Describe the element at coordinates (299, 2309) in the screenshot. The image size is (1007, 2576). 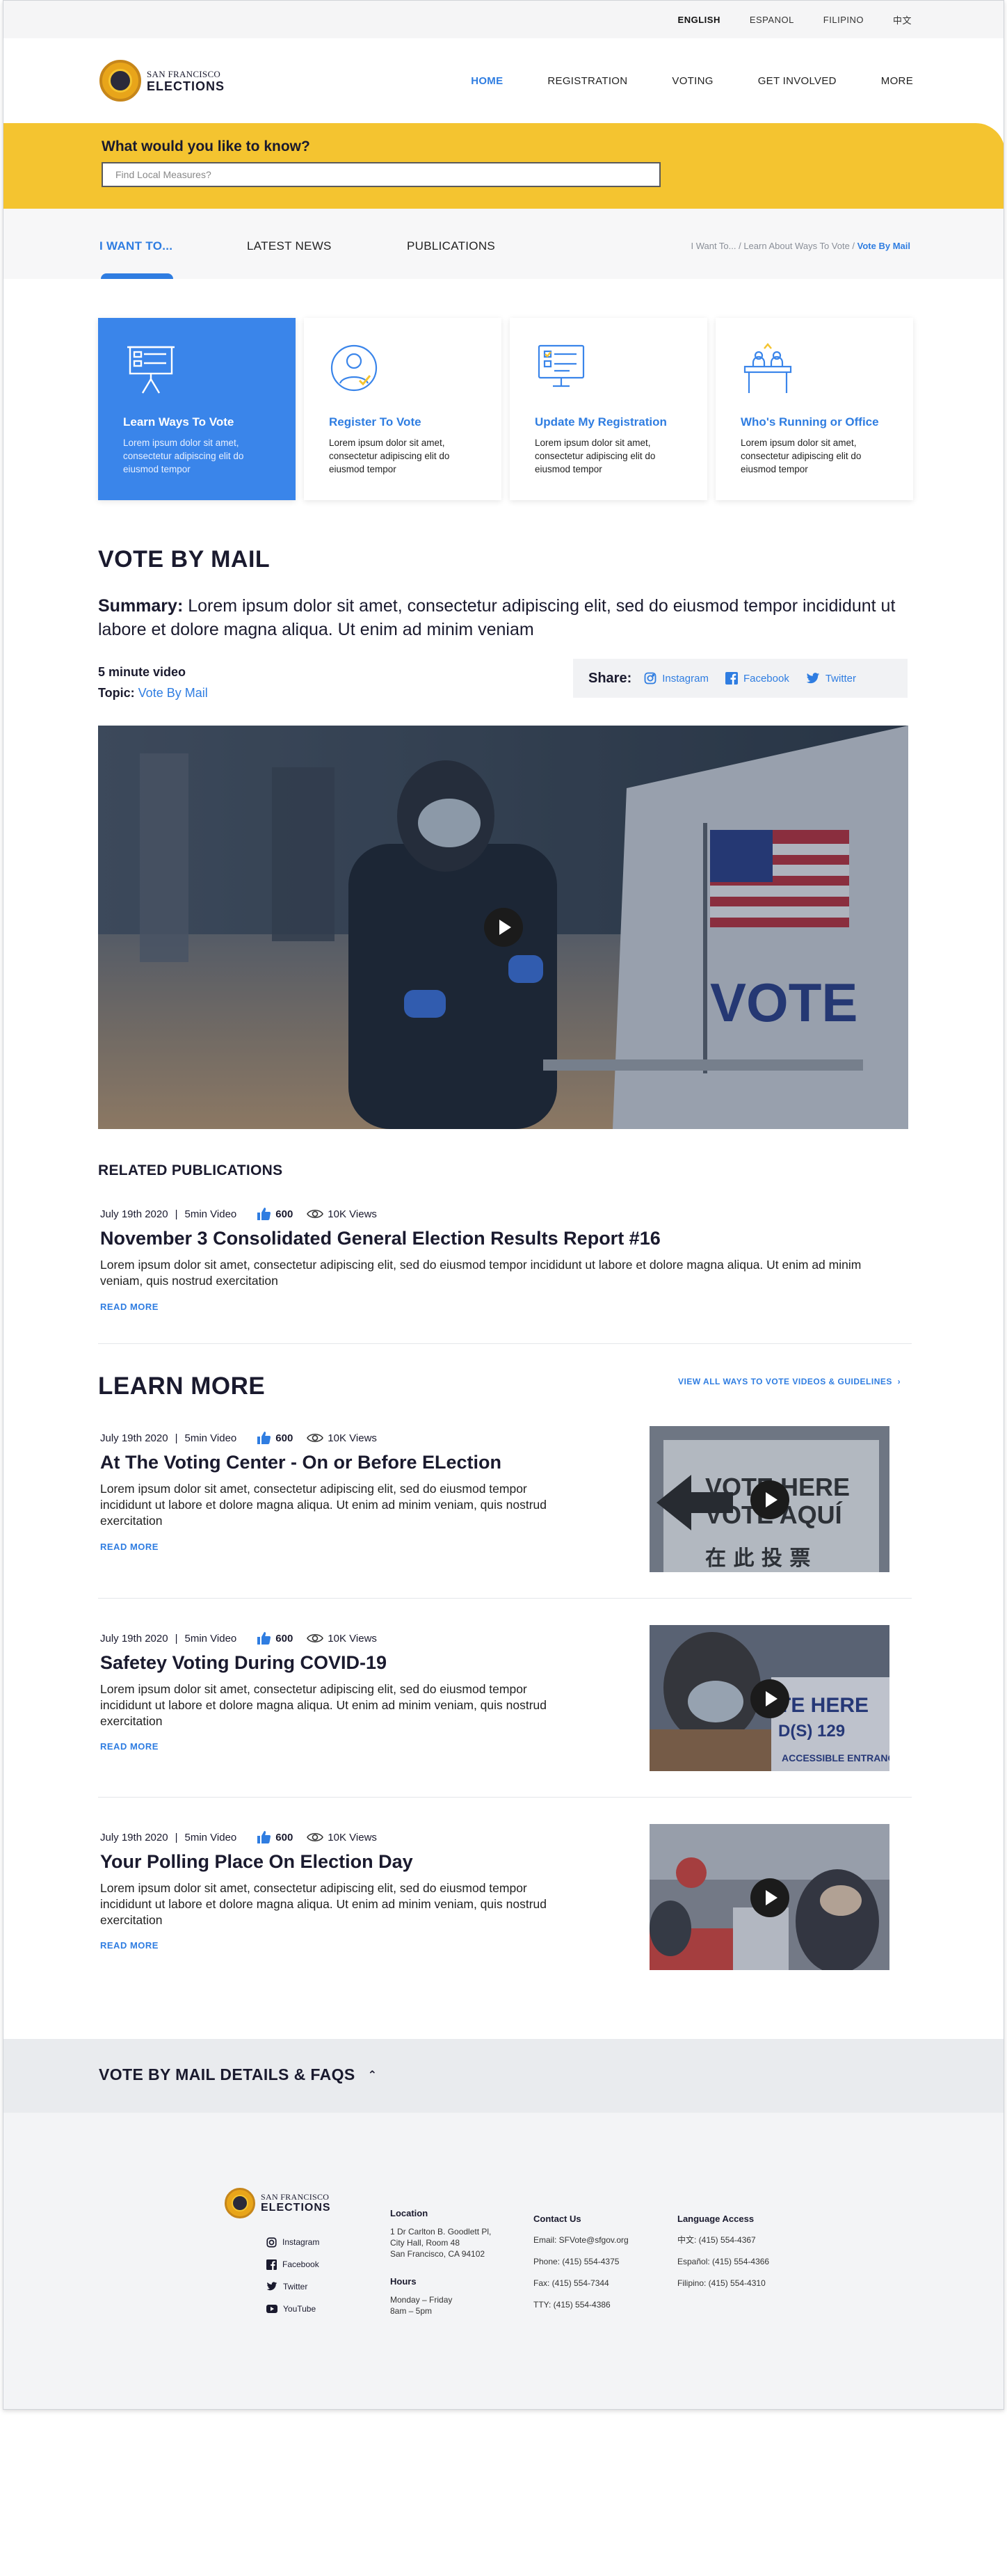
I see `footer-youtube-label: YouTube` at that location.